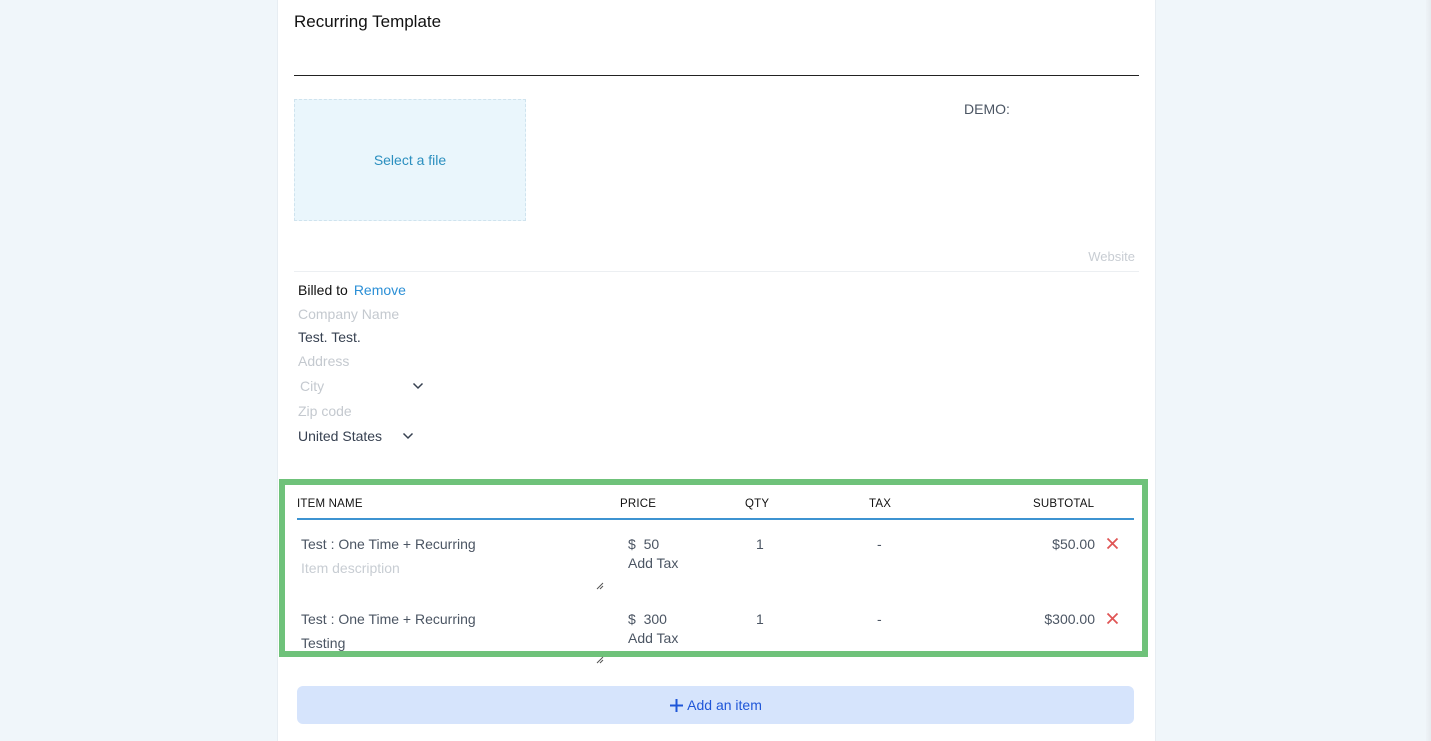  I want to click on price-input: $ 300, so click(647, 619).